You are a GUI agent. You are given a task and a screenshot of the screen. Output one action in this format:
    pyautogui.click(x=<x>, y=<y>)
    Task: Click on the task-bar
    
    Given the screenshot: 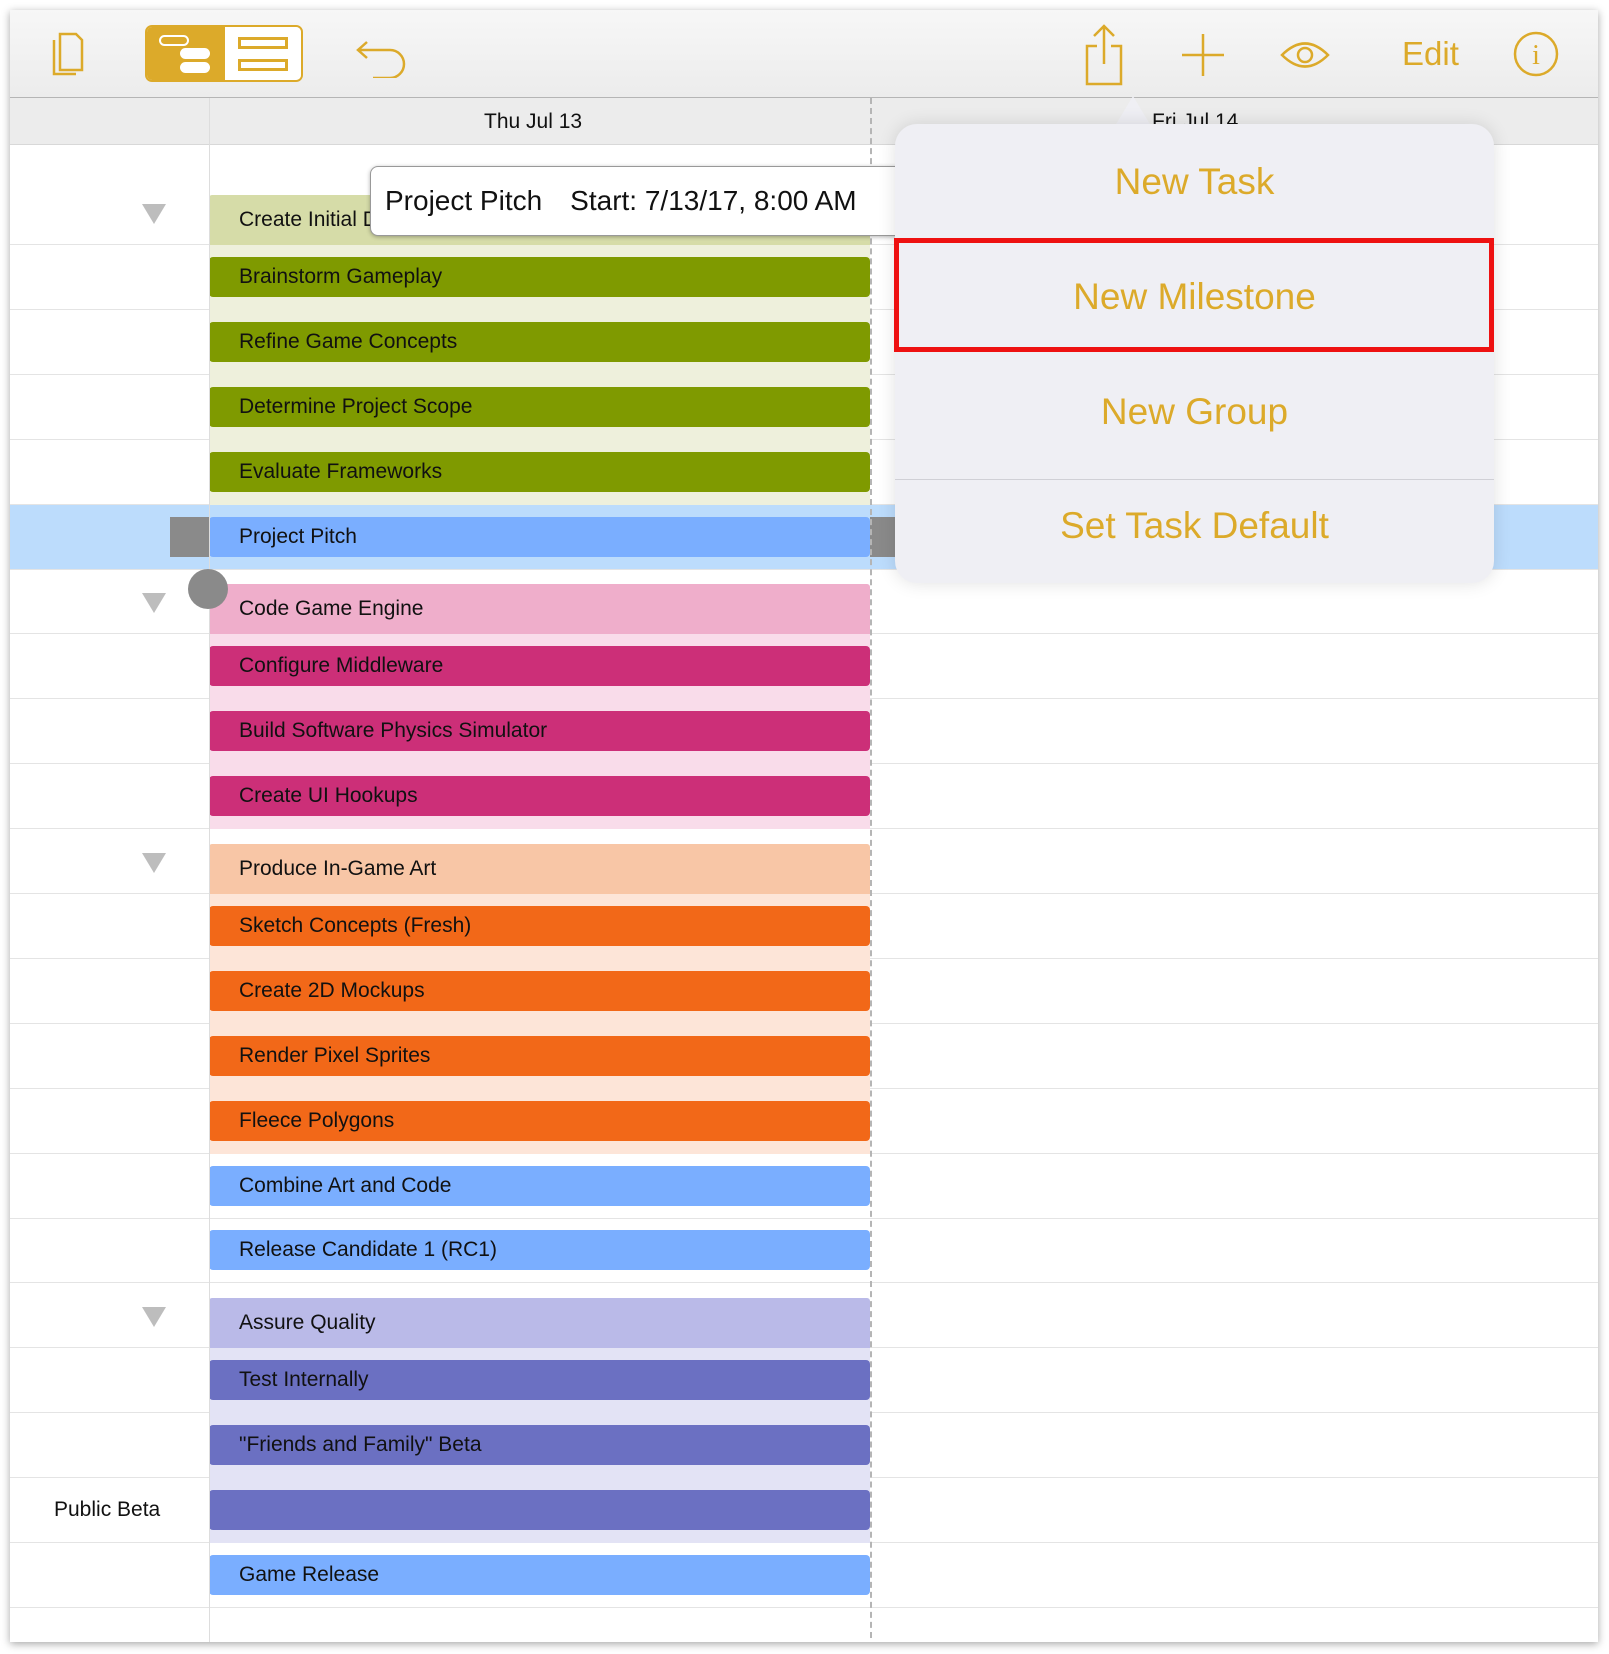 What is the action you would take?
    pyautogui.click(x=539, y=1510)
    